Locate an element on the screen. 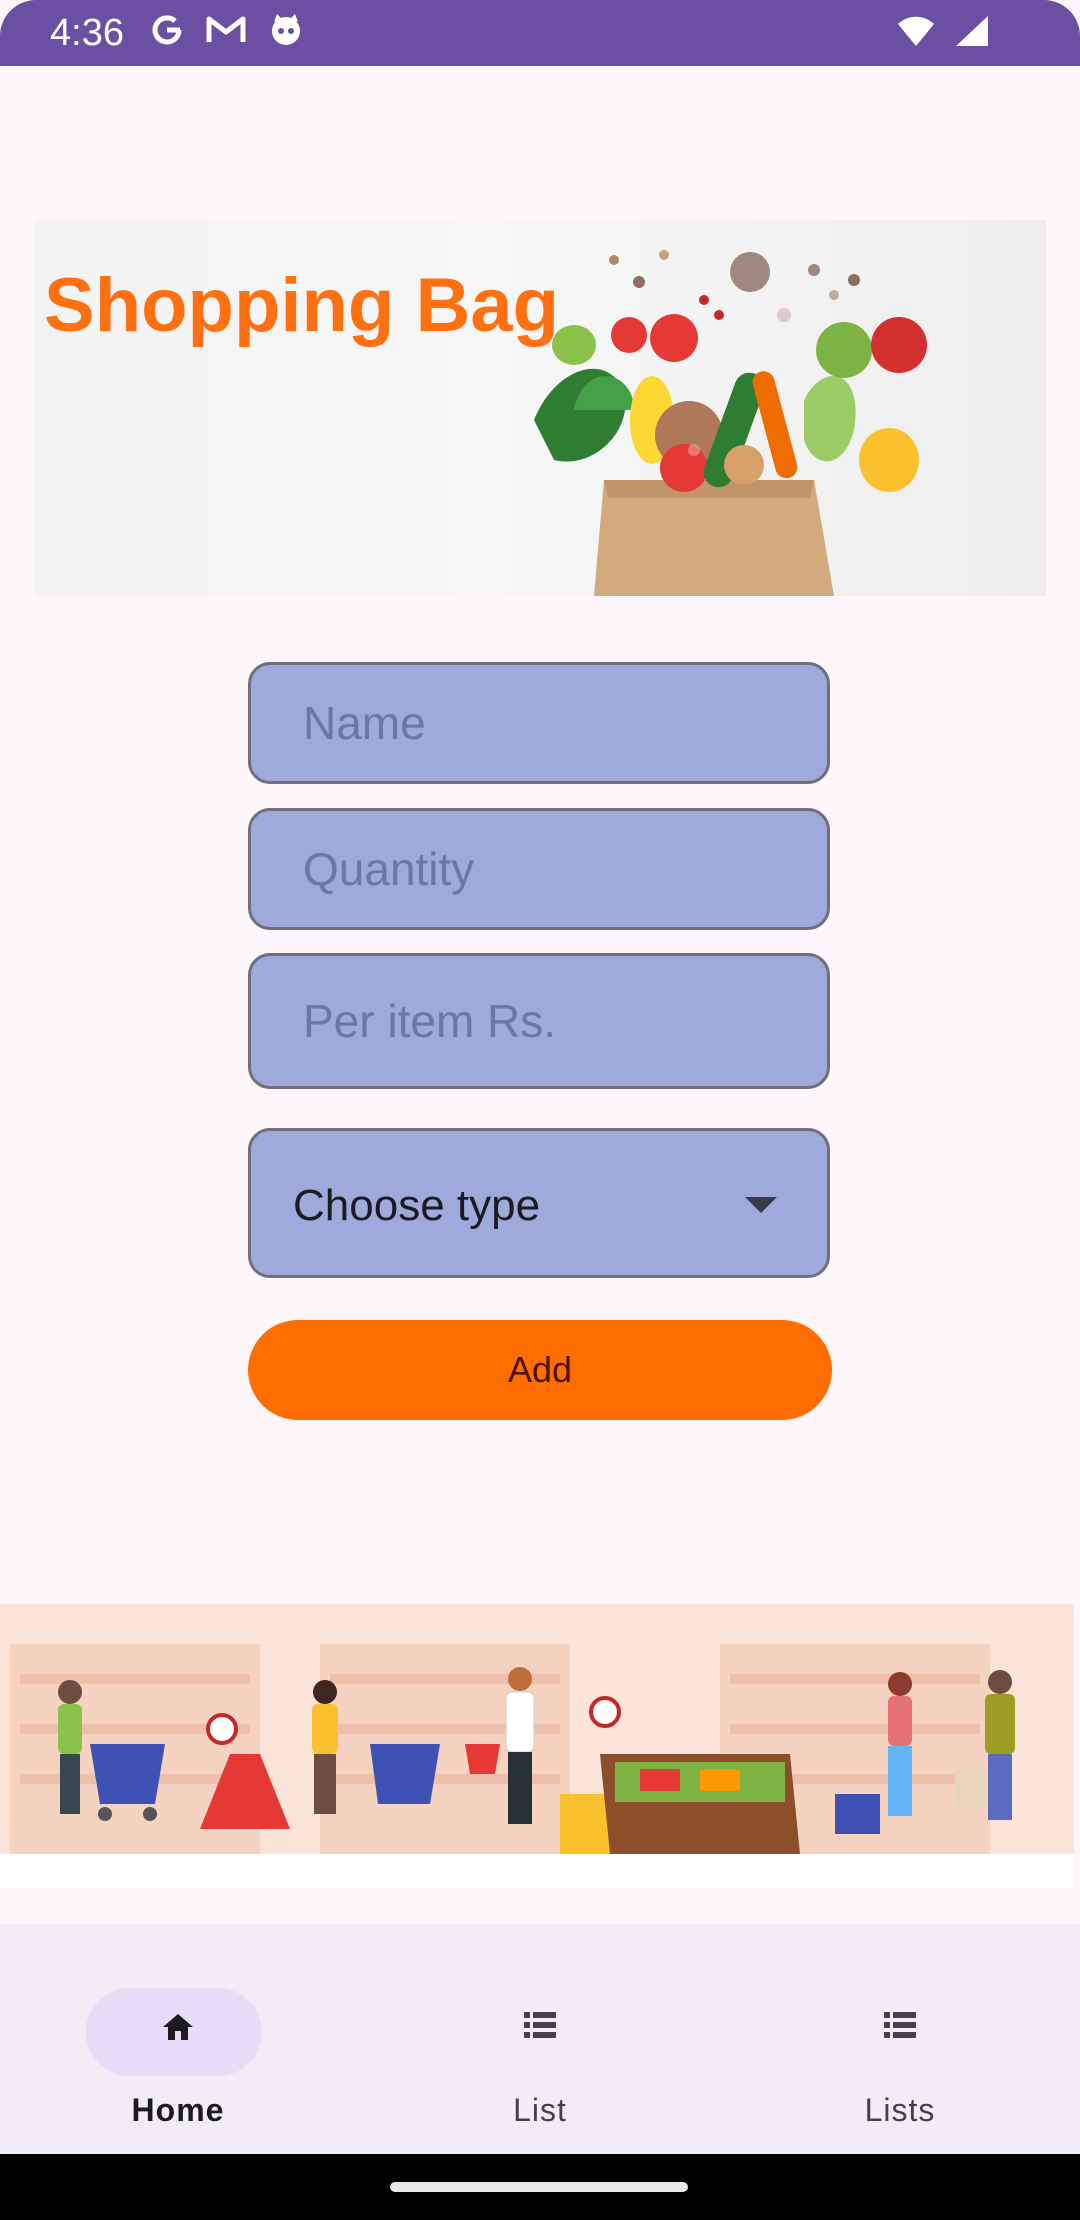 The height and width of the screenshot is (2220, 1080). bottom-navigation: Home List Lists is located at coordinates (540, 2039).